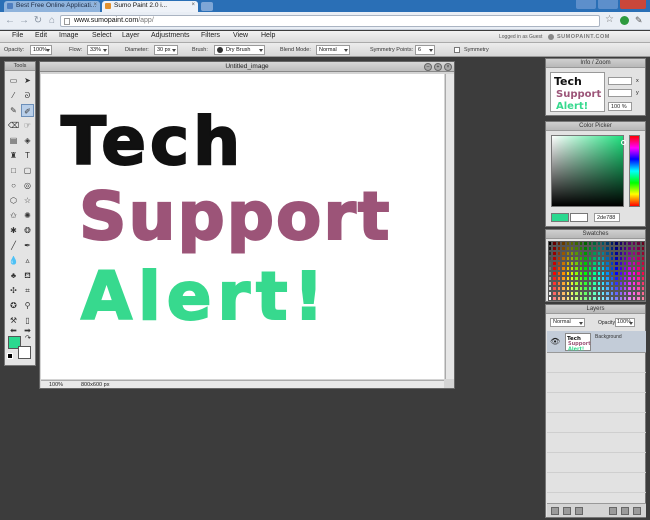  Describe the element at coordinates (13, 260) in the screenshot. I see `blur-drop-icon: 💧` at that location.